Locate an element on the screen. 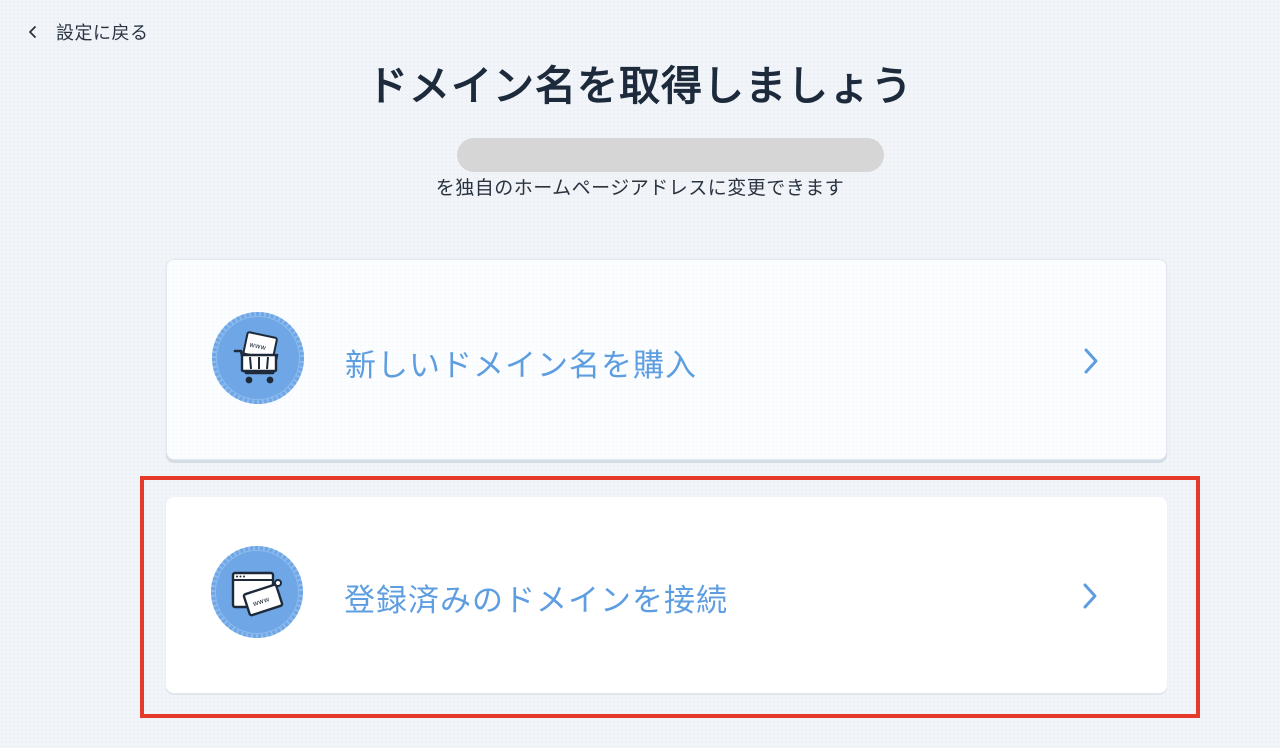 The height and width of the screenshot is (748, 1280). connect-existing-domain-label: 登録済みのドメインを接続 is located at coordinates (536, 601).